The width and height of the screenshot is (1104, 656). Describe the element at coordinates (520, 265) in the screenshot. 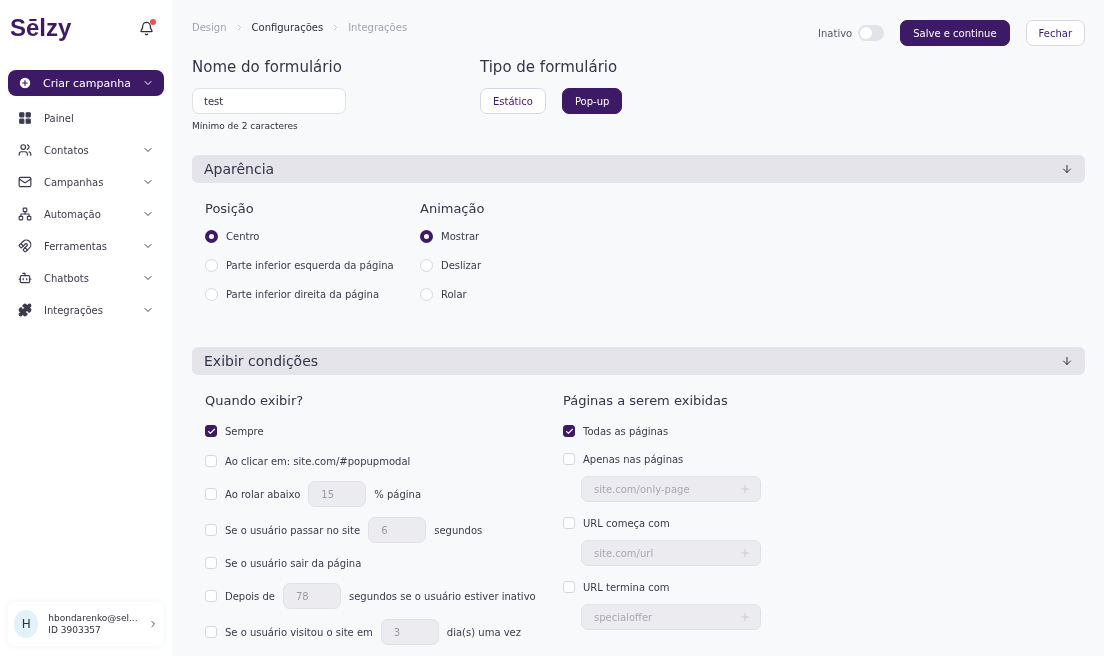

I see `radio-option: Deslizar` at that location.